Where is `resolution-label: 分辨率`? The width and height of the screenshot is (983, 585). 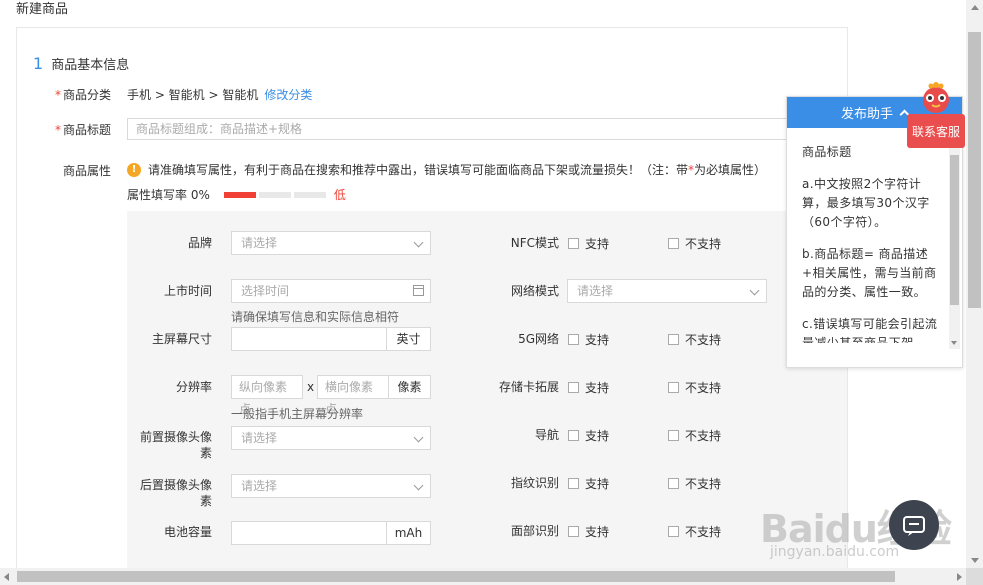
resolution-label: 分辨率 is located at coordinates (193, 387).